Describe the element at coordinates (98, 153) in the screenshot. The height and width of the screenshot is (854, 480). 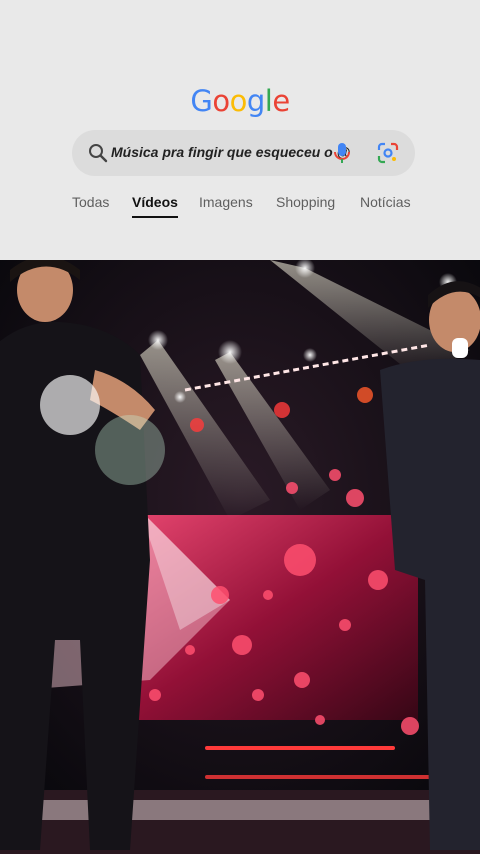
I see `search-icon` at that location.